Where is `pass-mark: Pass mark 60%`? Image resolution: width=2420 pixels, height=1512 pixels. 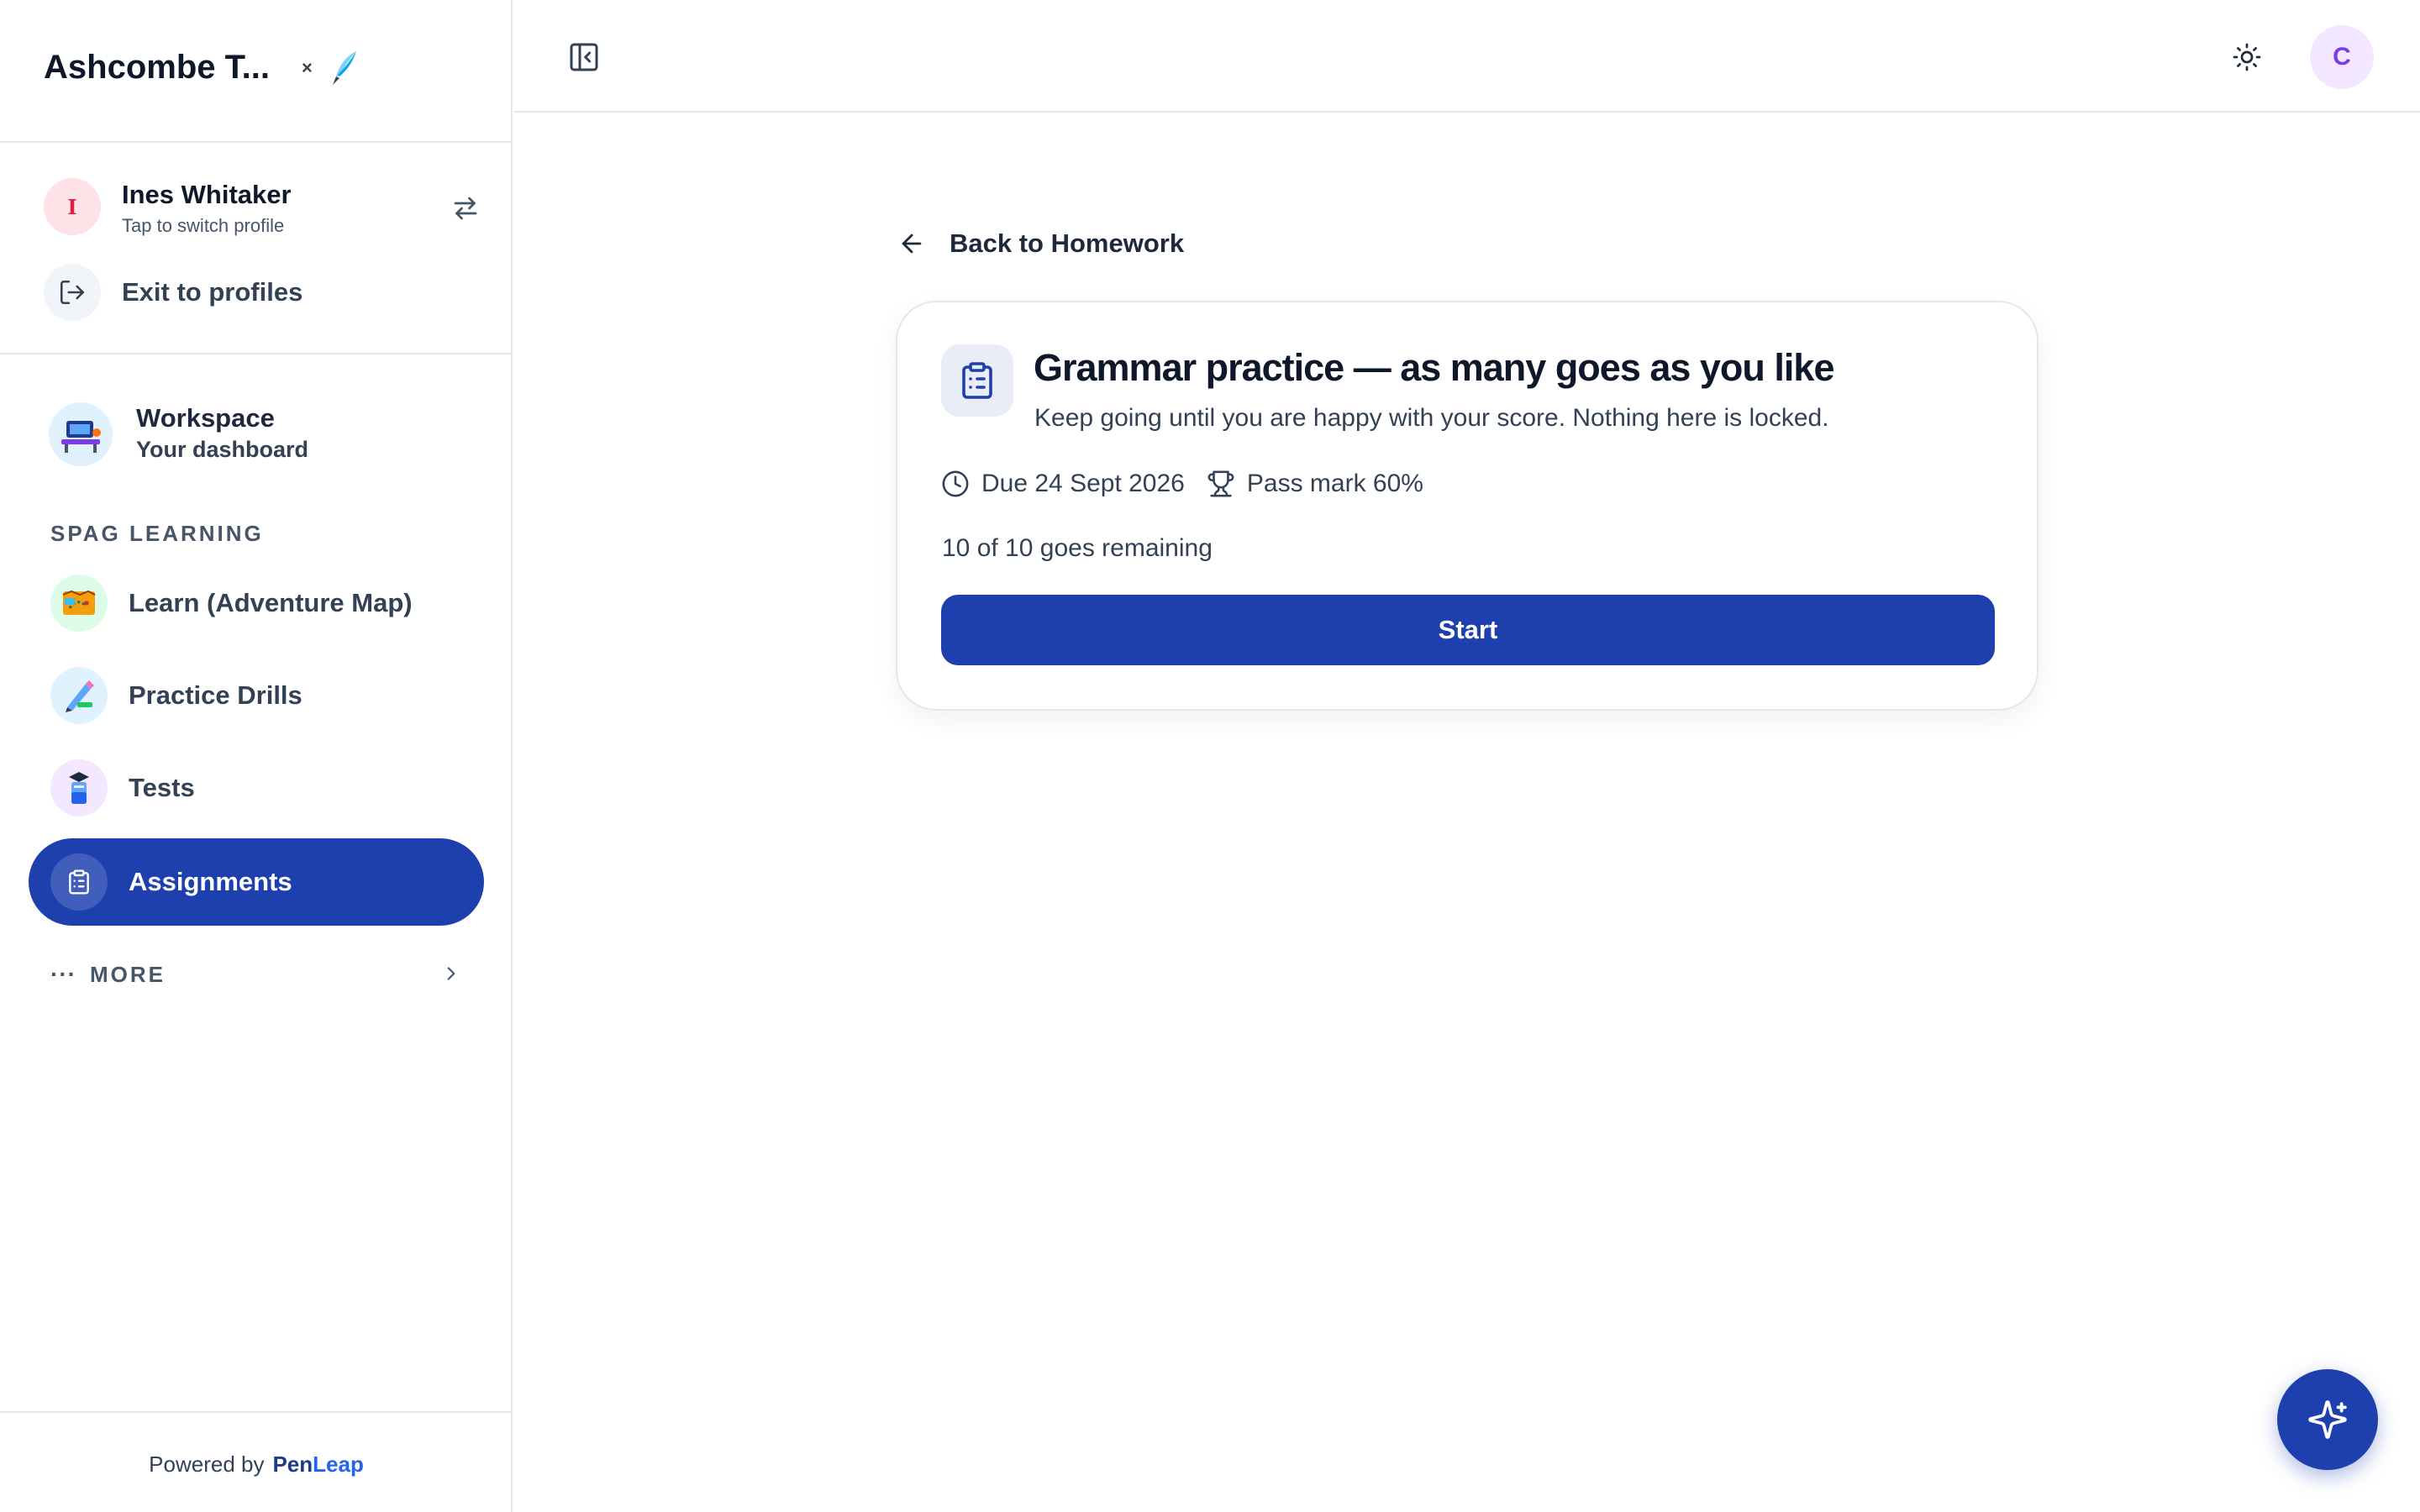
pass-mark: Pass mark 60% is located at coordinates (1315, 484).